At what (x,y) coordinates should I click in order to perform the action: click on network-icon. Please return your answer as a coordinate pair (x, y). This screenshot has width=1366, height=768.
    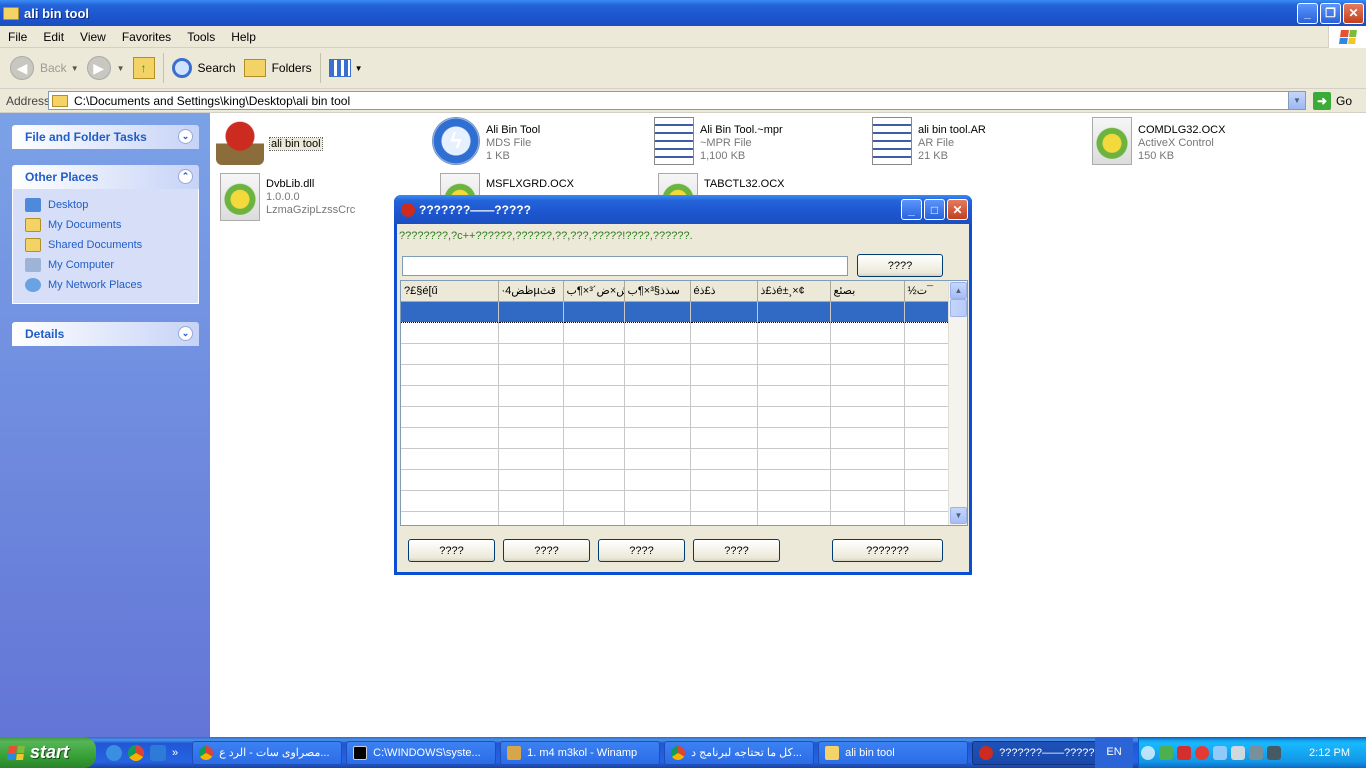
    Looking at the image, I should click on (1166, 752).